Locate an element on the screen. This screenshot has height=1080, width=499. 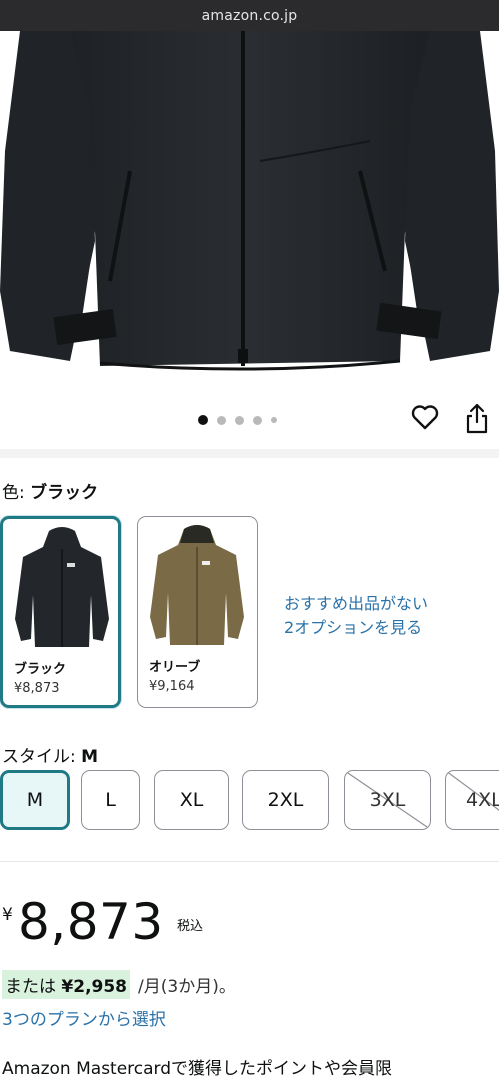
currency-symbol: ¥ is located at coordinates (7, 915).